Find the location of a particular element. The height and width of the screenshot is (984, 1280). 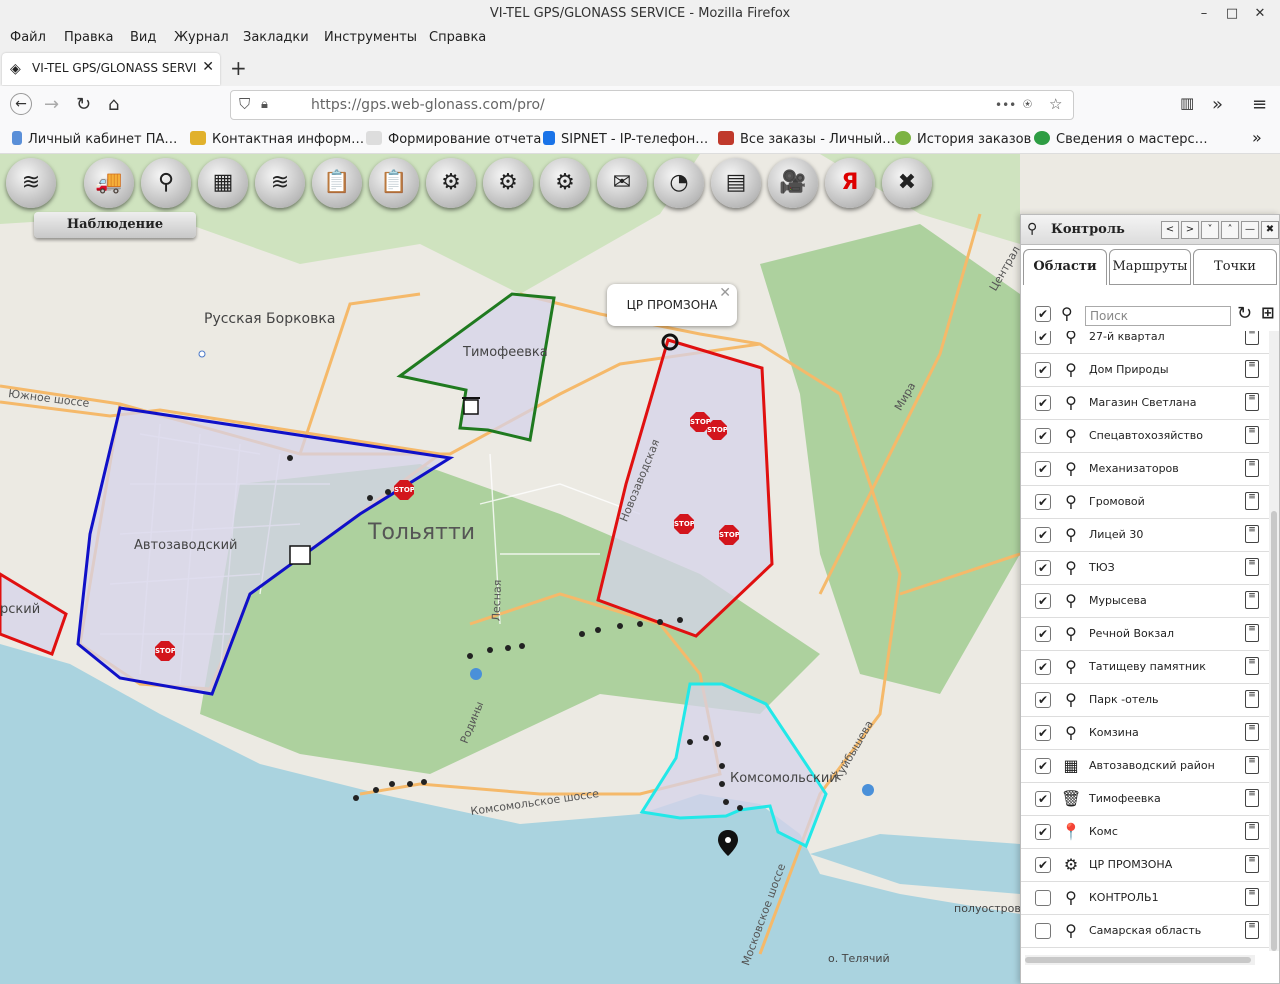

reload-button: ↻ is located at coordinates (83, 104).